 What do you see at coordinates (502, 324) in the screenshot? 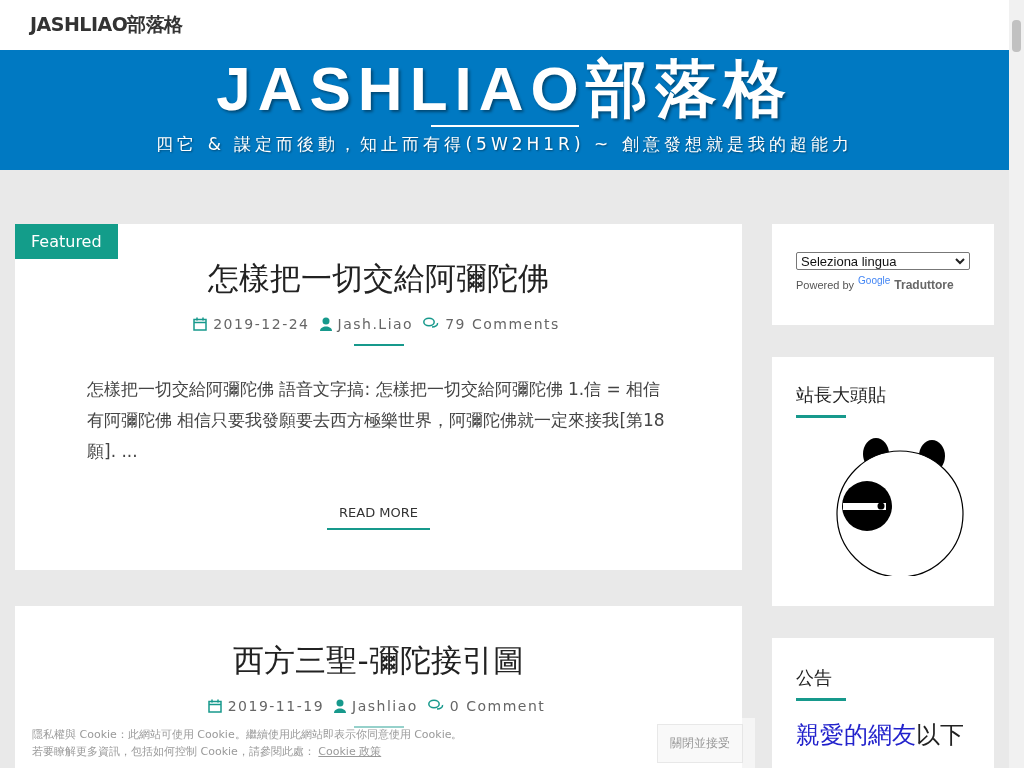
I see `comment-count: 79 Comments` at bounding box center [502, 324].